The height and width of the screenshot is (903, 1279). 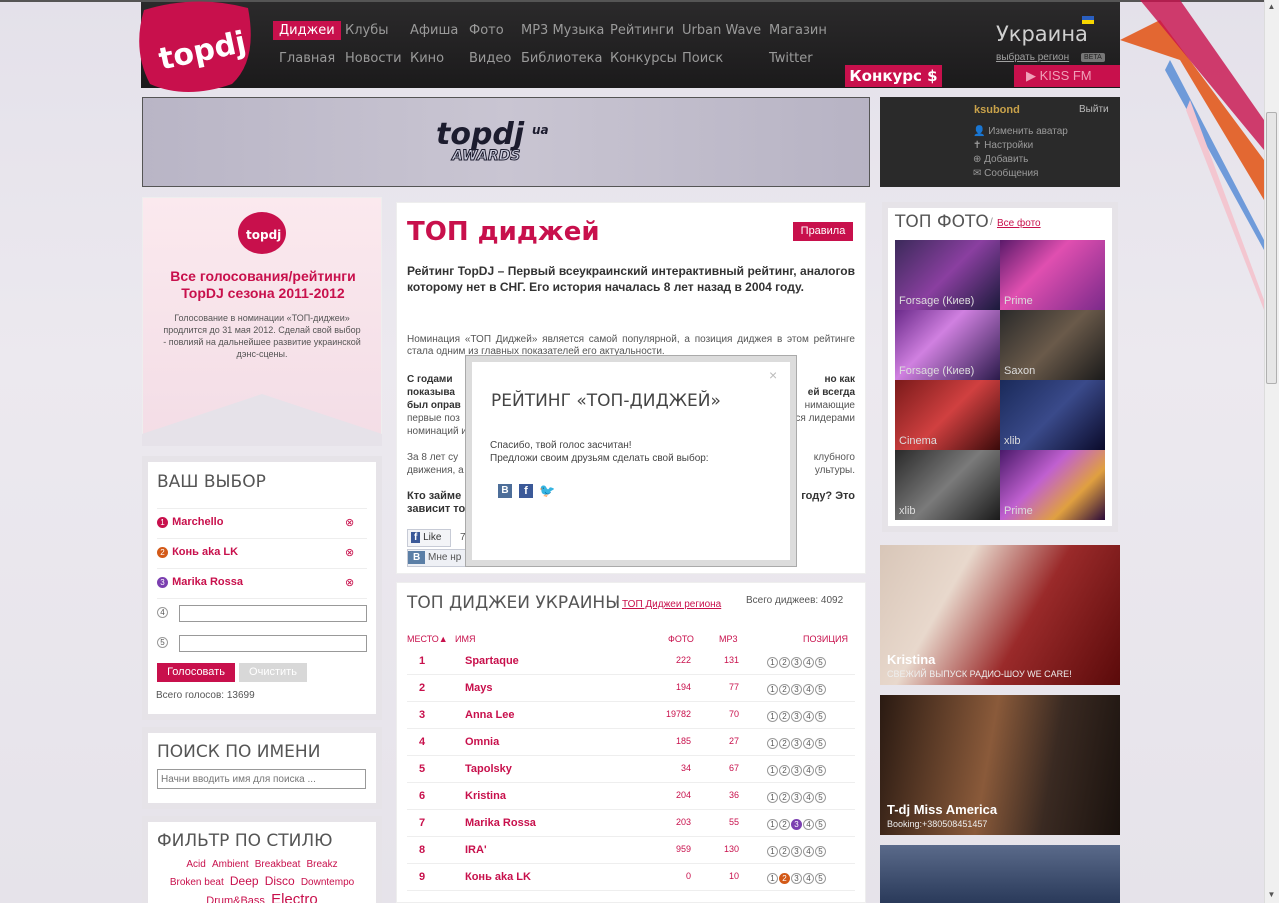 What do you see at coordinates (307, 58) in the screenshot?
I see `nav-home: Главная` at bounding box center [307, 58].